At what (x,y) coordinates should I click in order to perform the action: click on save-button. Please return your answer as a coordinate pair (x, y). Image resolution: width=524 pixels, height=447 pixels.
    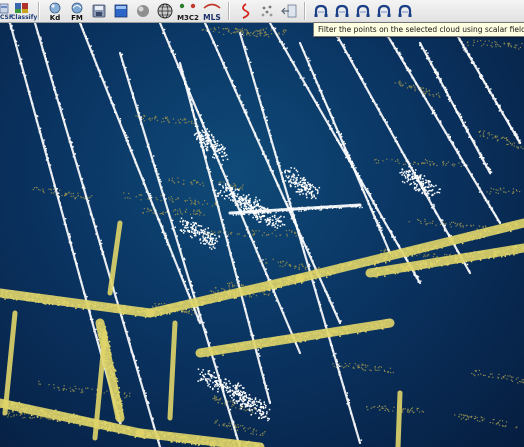
    Looking at the image, I should click on (99, 11).